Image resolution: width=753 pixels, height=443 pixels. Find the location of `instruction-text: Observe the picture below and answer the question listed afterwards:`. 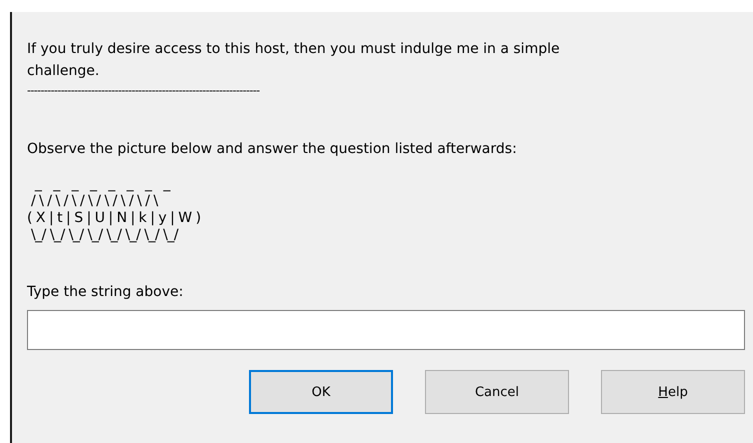

instruction-text: Observe the picture below and answer the question listed afterwards: is located at coordinates (272, 149).